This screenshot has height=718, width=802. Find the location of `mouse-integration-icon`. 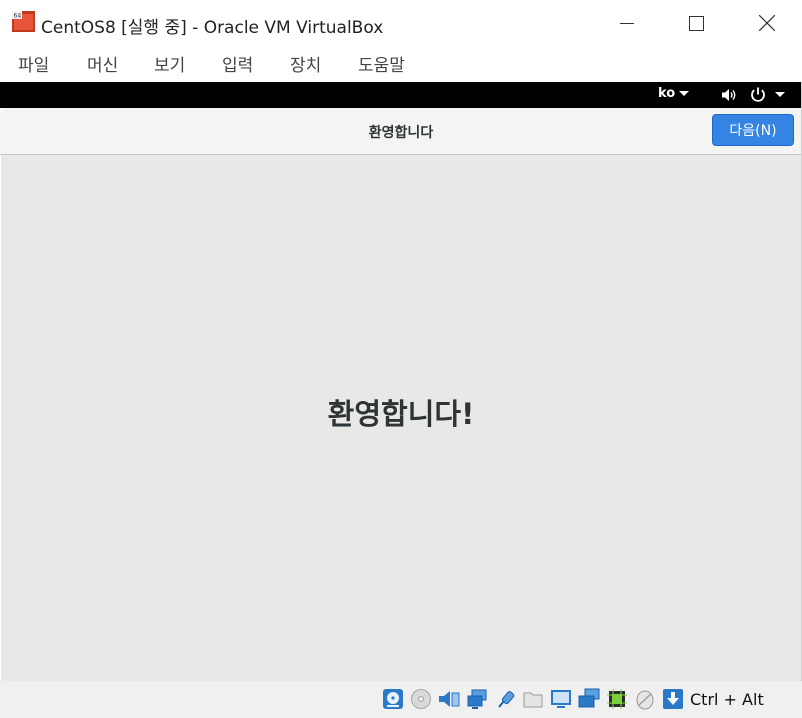

mouse-integration-icon is located at coordinates (645, 699).